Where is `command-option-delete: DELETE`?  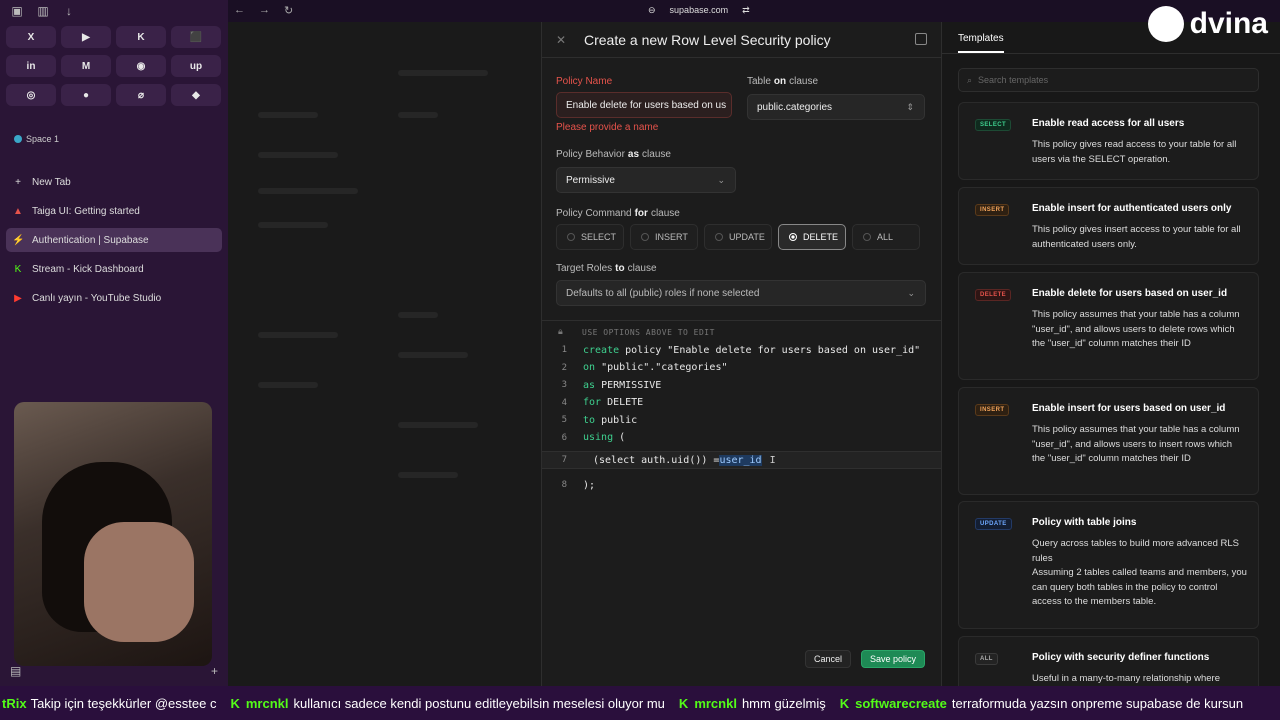 command-option-delete: DELETE is located at coordinates (812, 237).